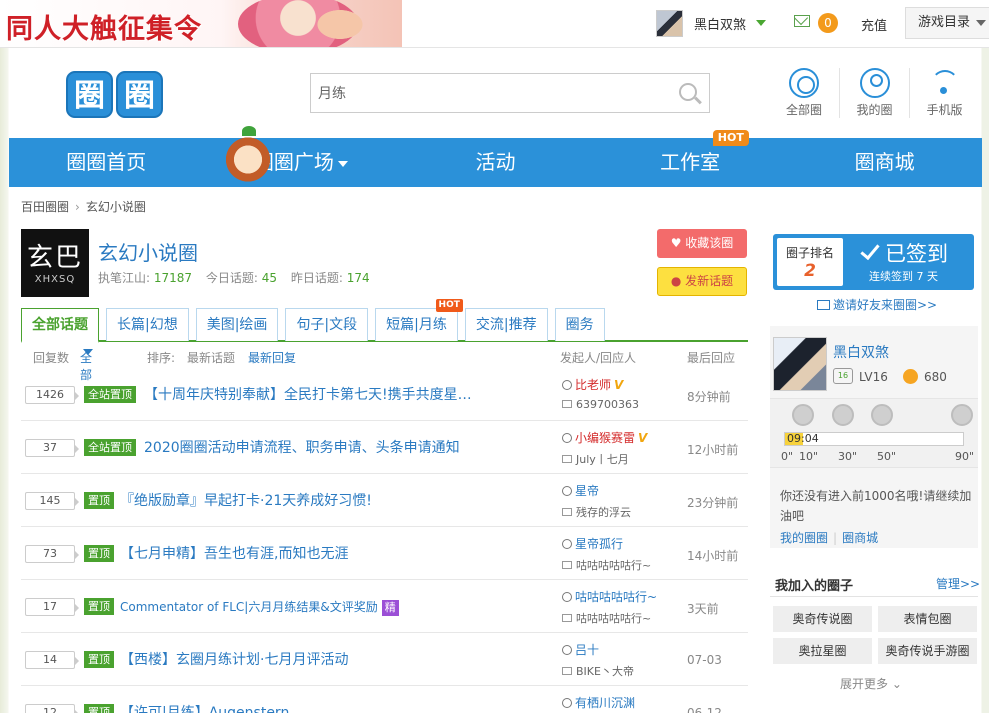 The image size is (989, 713). Describe the element at coordinates (580, 490) in the screenshot. I see `topic-author: 星帝` at that location.